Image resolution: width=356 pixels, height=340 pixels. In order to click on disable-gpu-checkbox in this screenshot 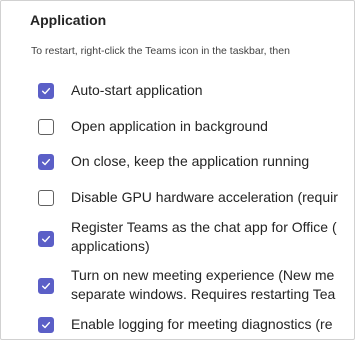, I will do `click(46, 198)`.